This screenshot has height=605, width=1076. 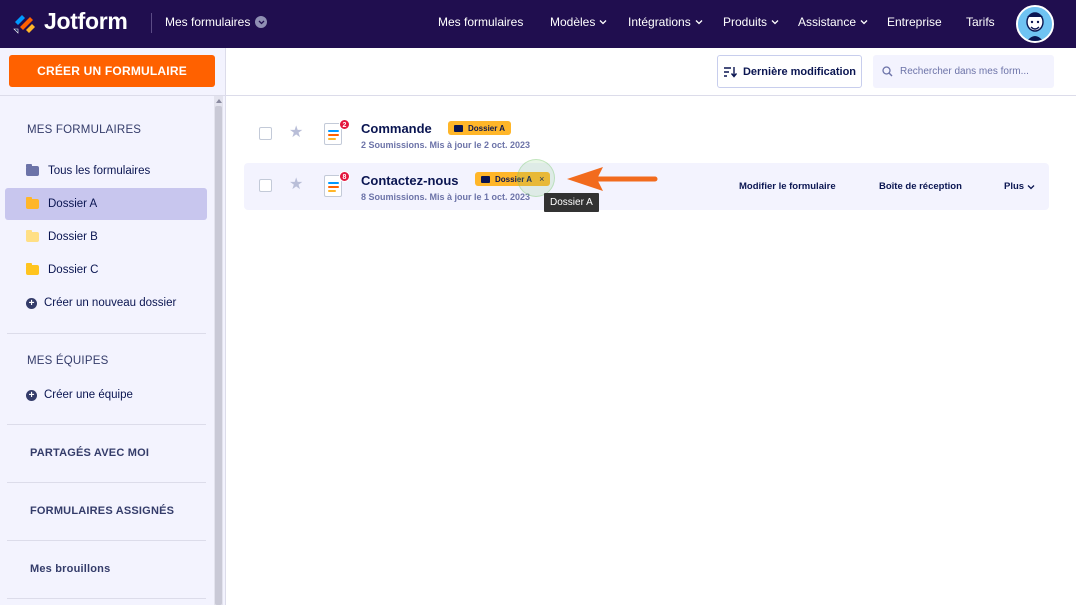 I want to click on header-divider, so click(x=151, y=23).